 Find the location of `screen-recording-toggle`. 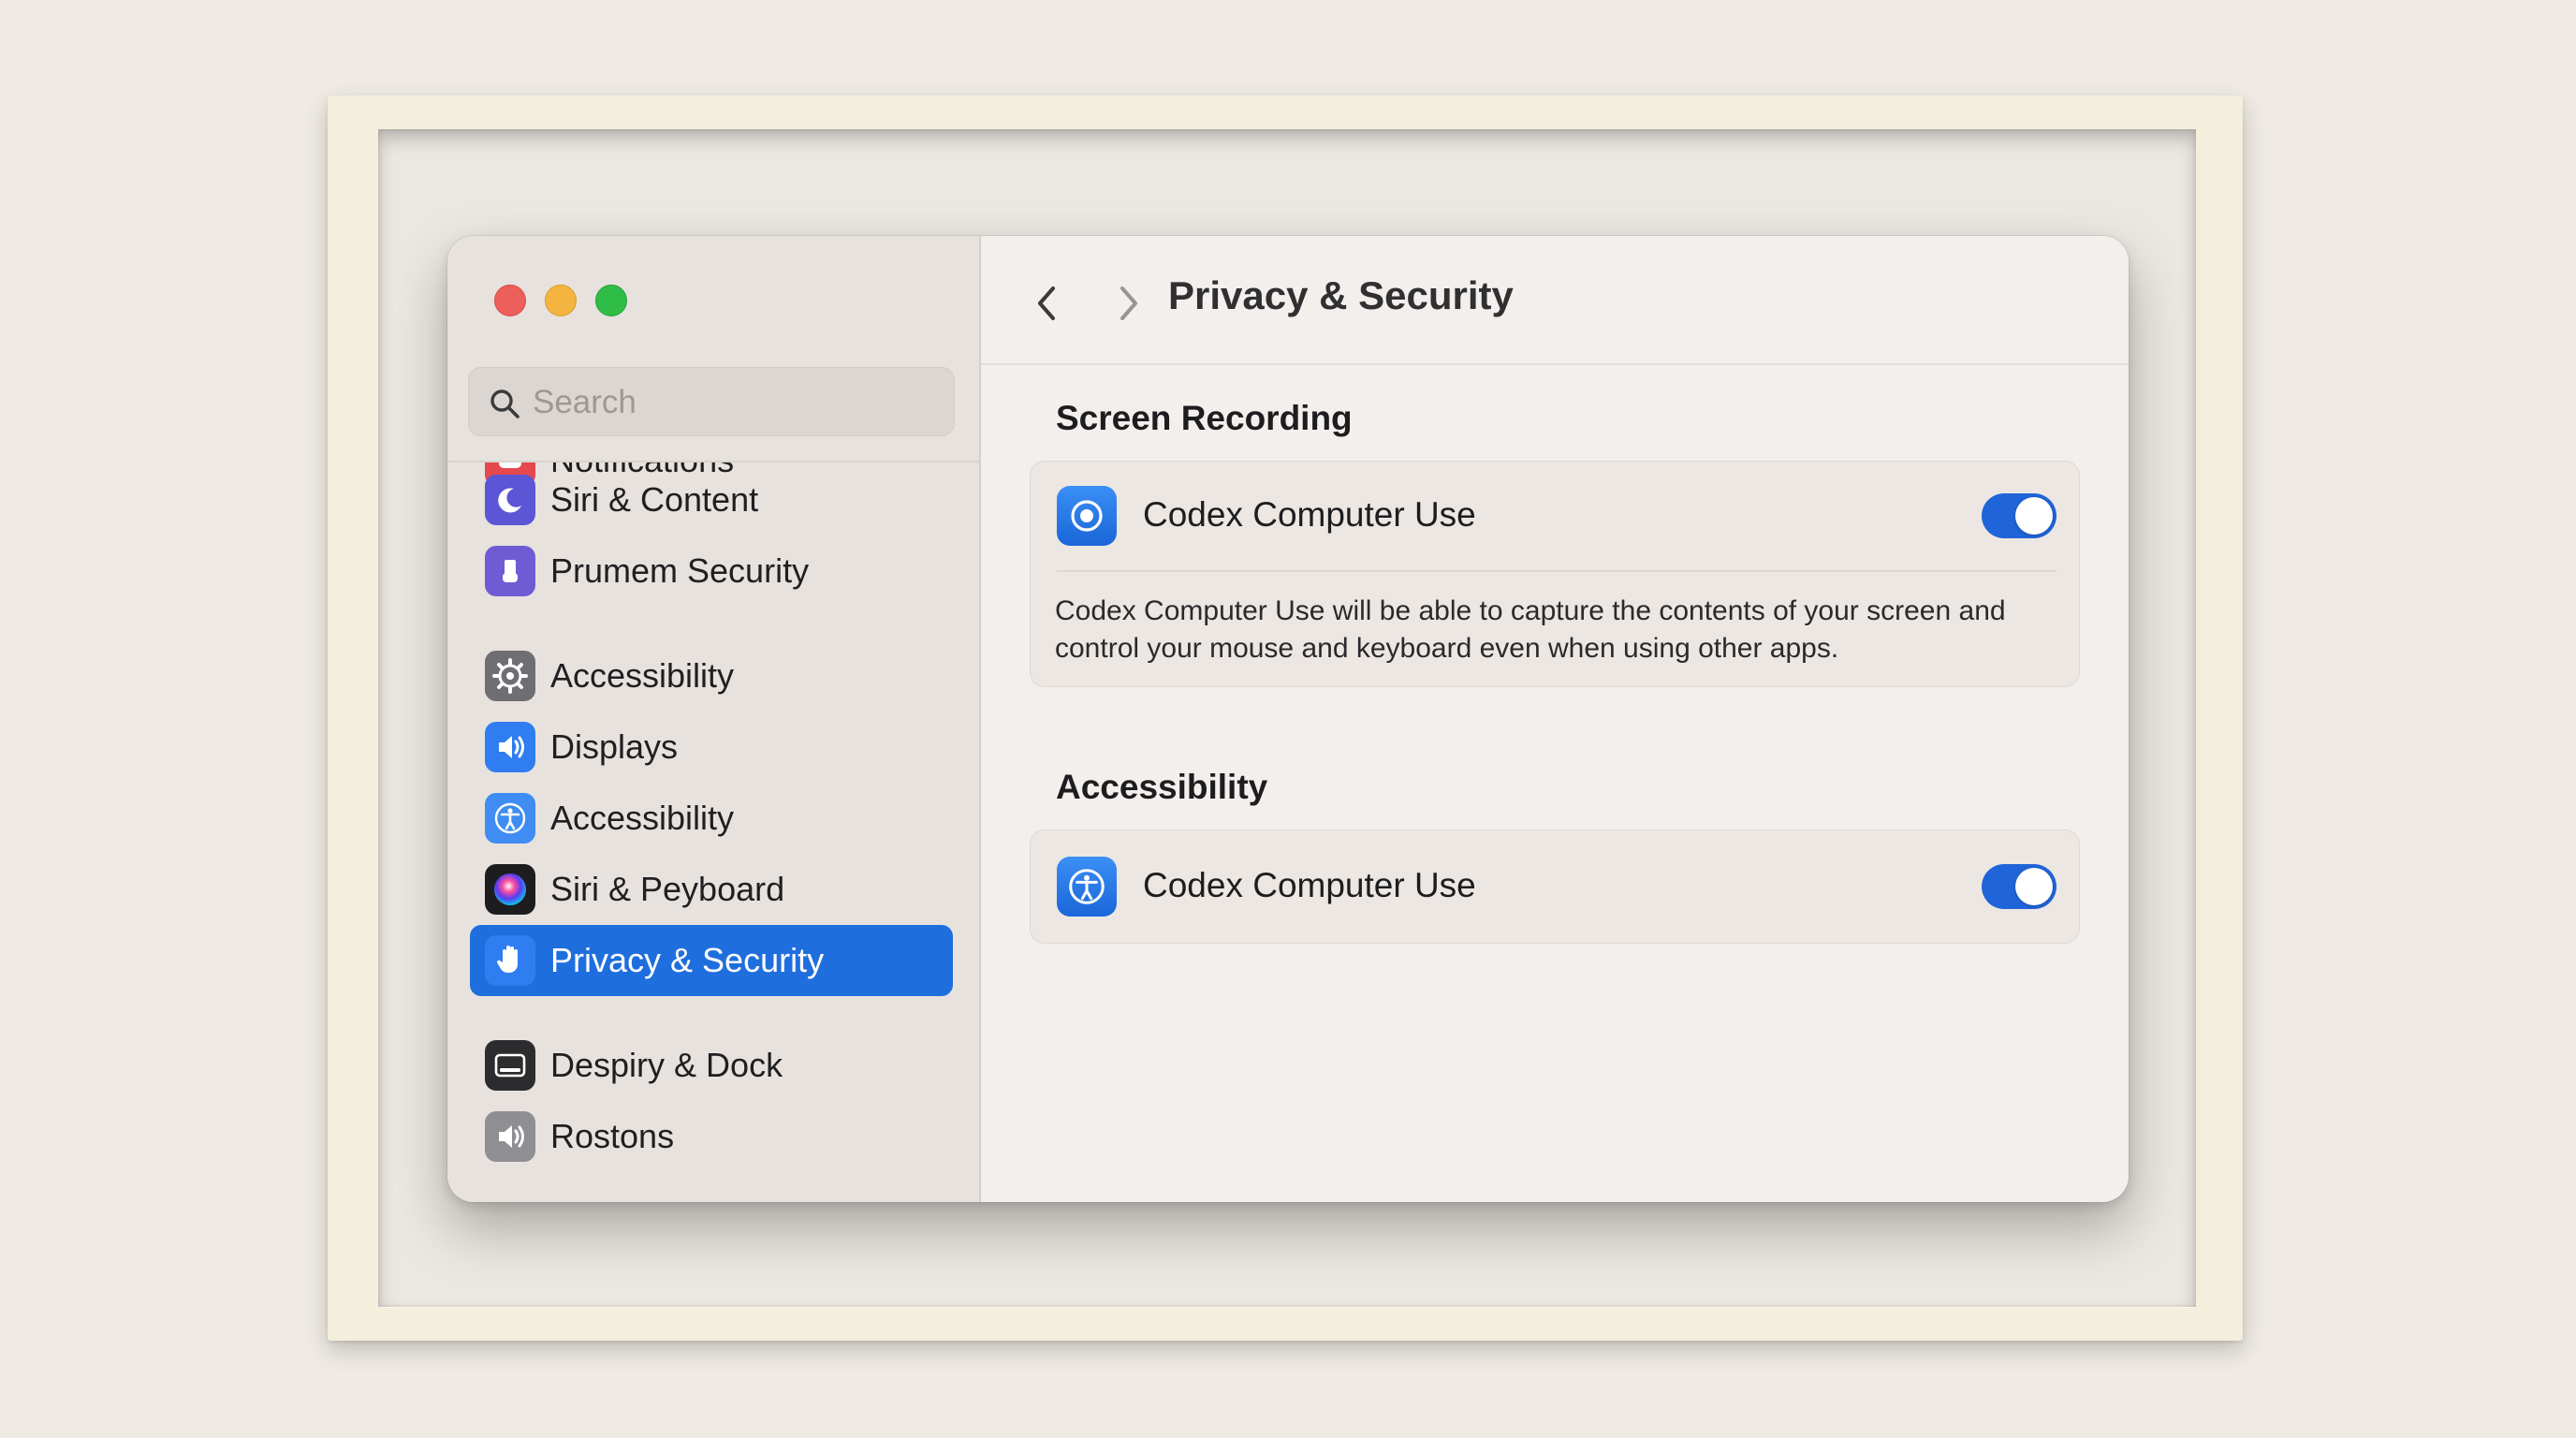

screen-recording-toggle is located at coordinates (2019, 515).